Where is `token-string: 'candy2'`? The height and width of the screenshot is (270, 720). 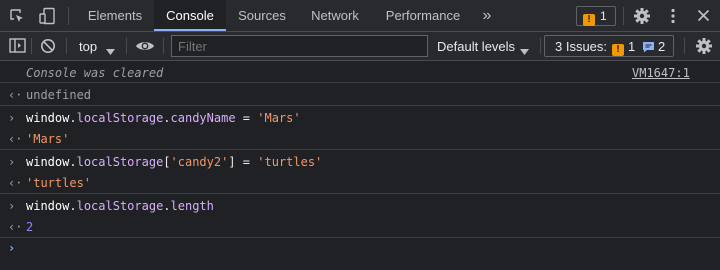
token-string: 'candy2' is located at coordinates (199, 162).